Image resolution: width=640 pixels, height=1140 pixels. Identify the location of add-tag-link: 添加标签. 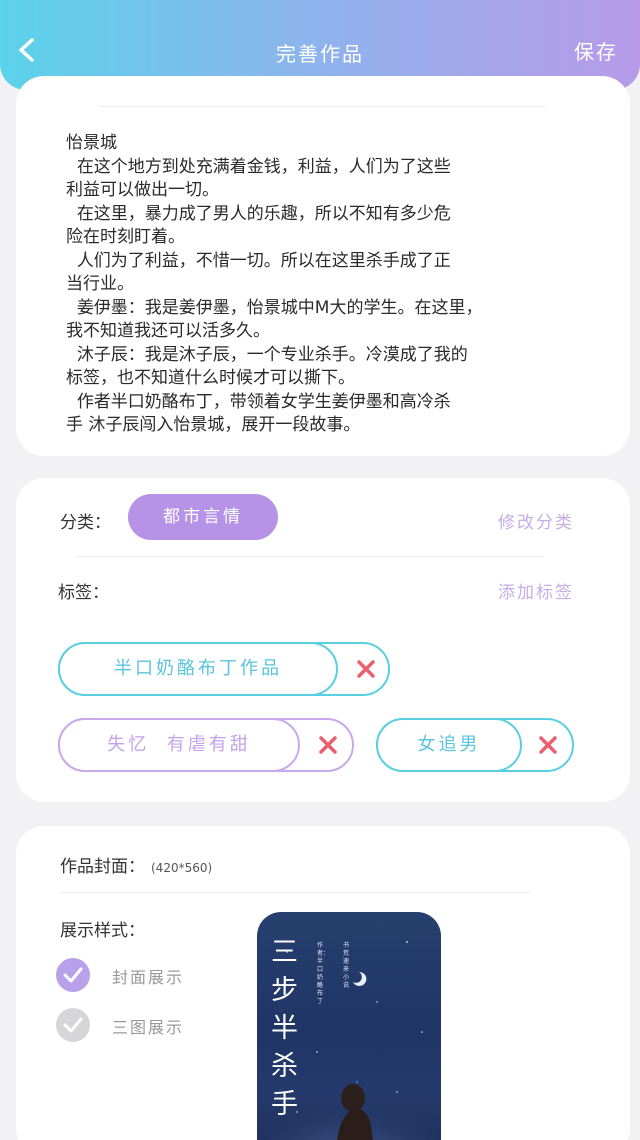
(536, 590).